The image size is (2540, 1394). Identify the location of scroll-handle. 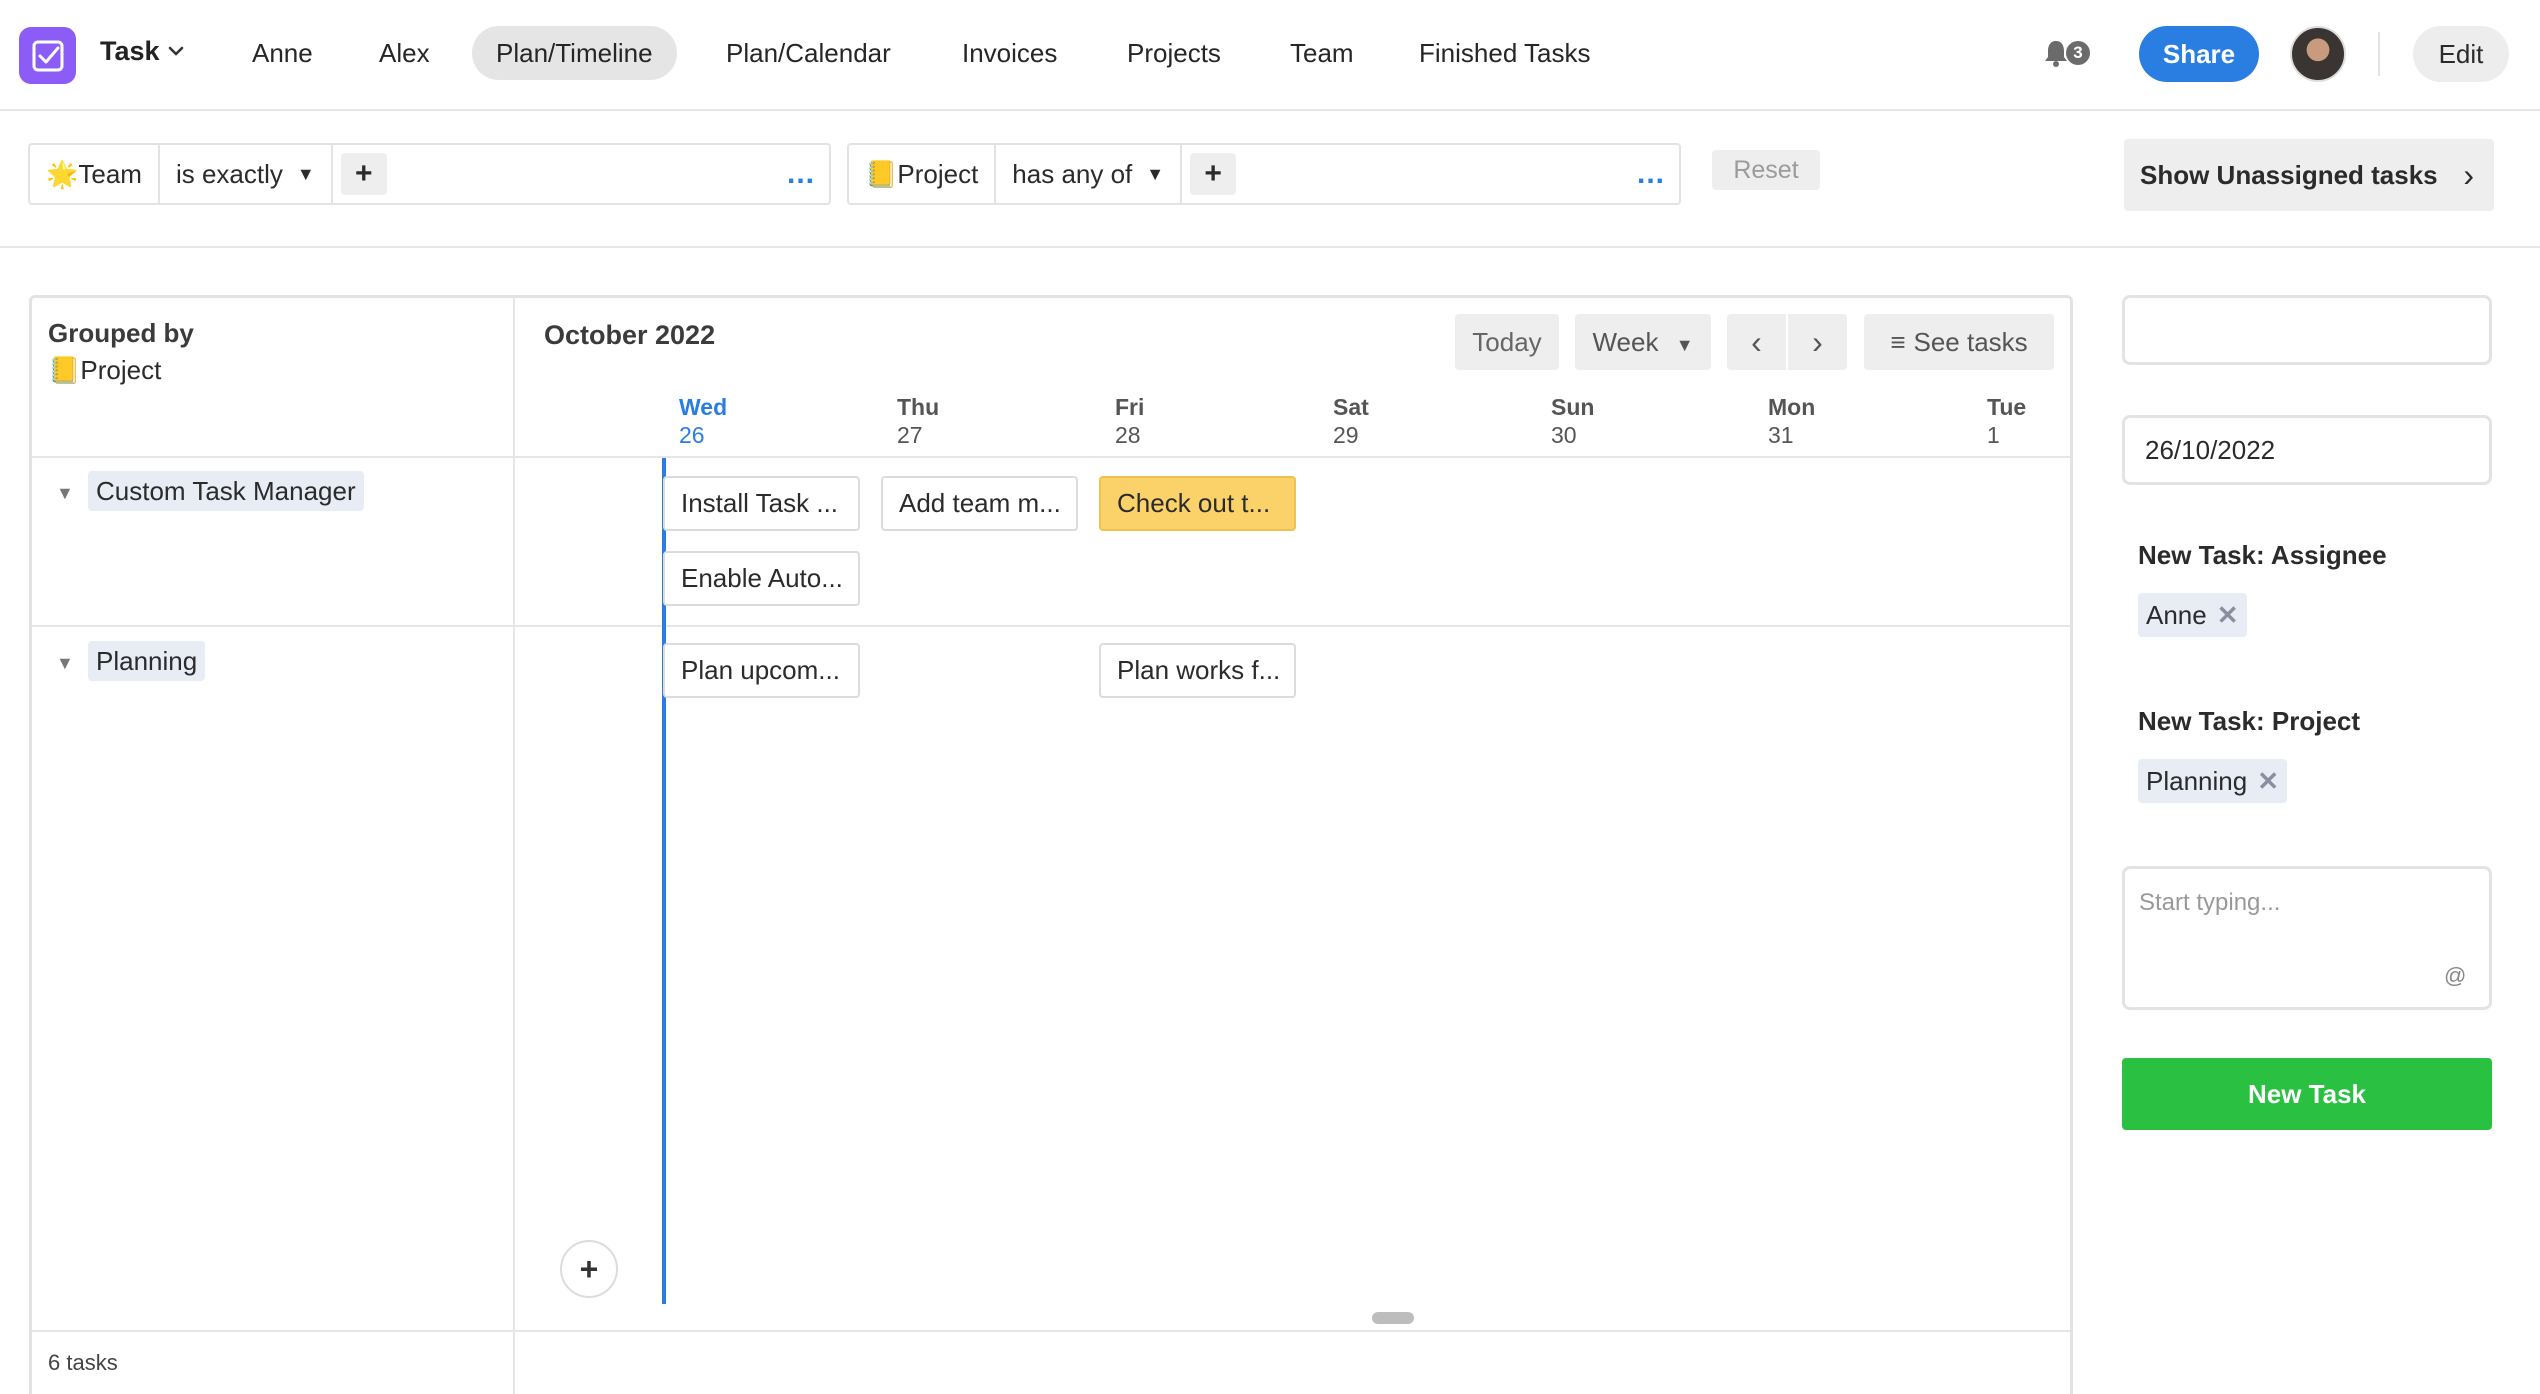
(1393, 1318).